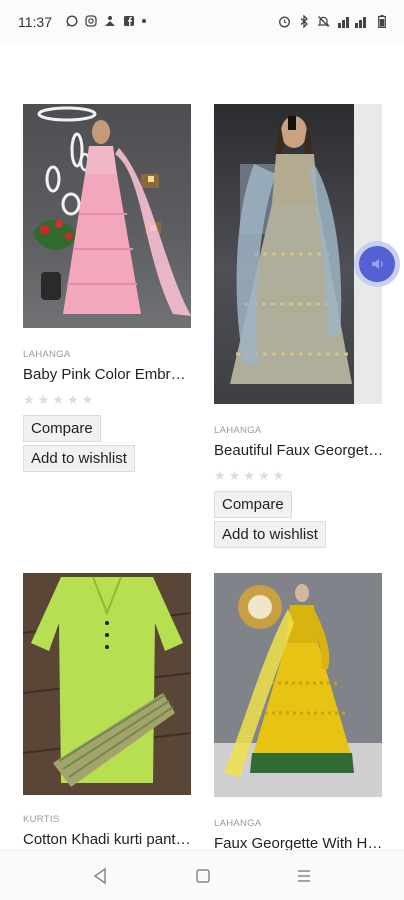 The width and height of the screenshot is (404, 900). I want to click on notification-icons, so click(106, 21).